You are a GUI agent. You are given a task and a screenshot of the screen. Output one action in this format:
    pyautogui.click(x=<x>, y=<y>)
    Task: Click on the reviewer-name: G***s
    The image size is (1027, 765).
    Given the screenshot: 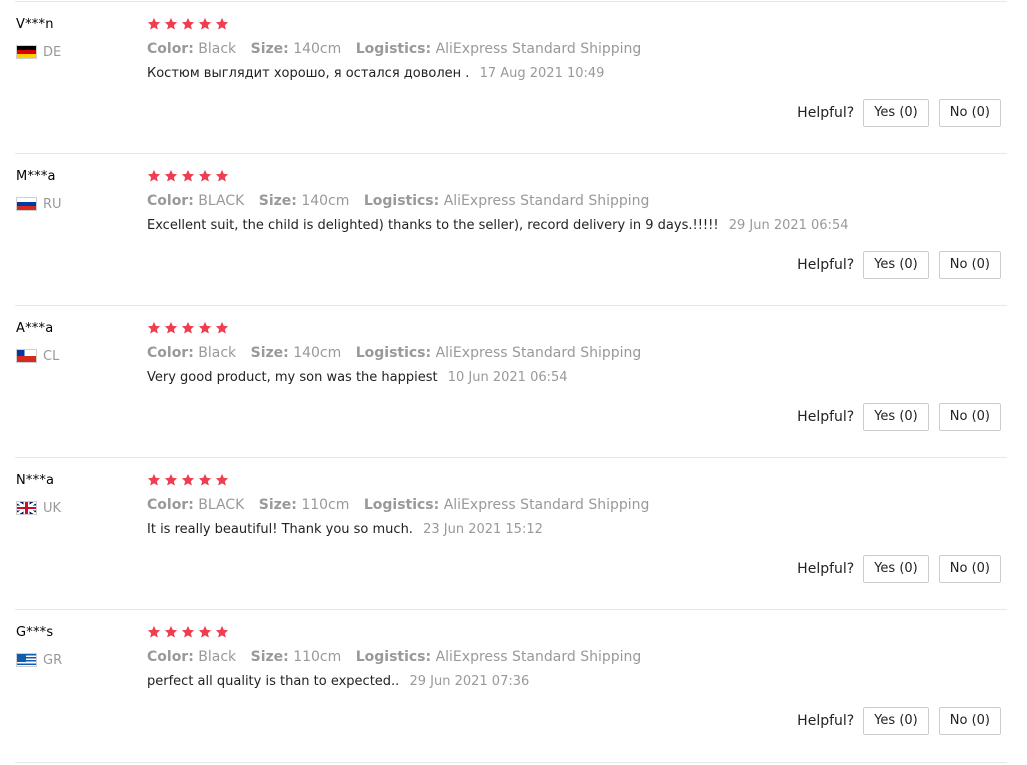 What is the action you would take?
    pyautogui.click(x=35, y=632)
    